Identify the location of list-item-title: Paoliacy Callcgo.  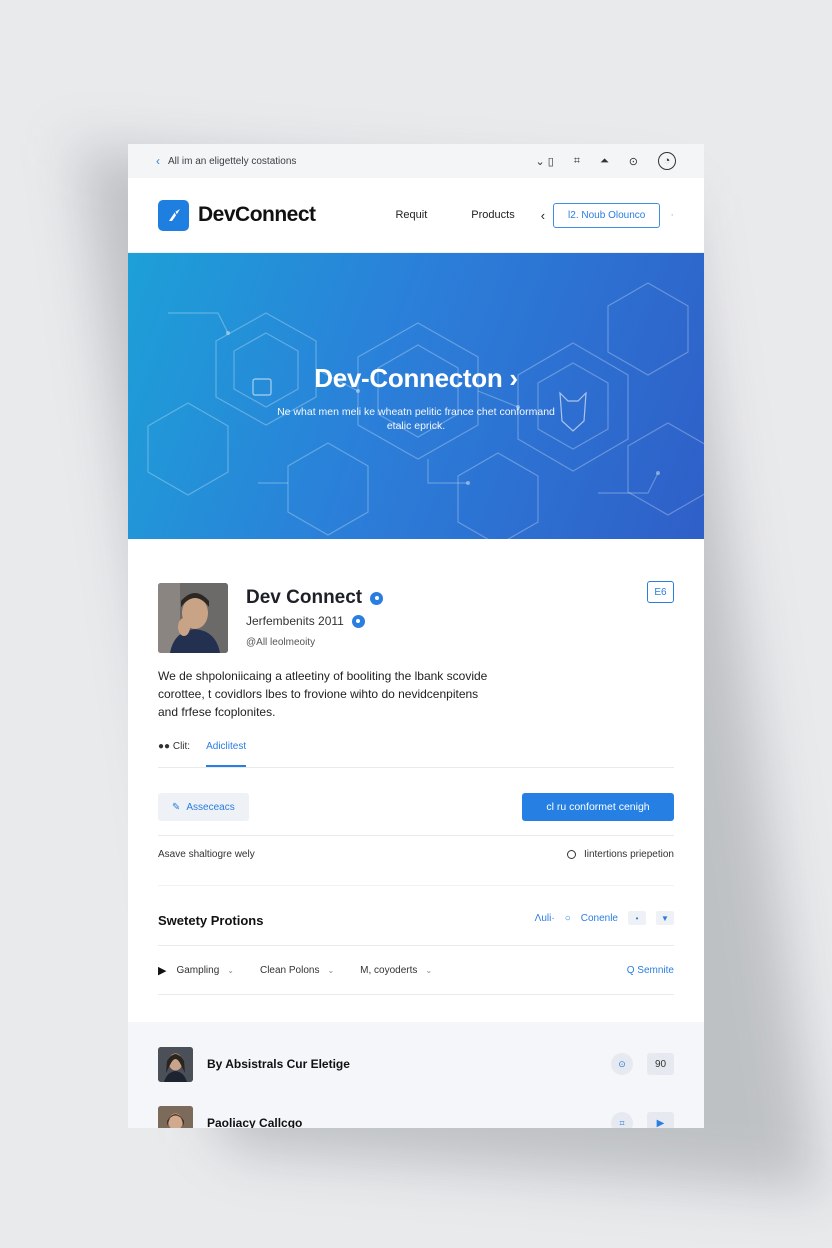
(255, 1122).